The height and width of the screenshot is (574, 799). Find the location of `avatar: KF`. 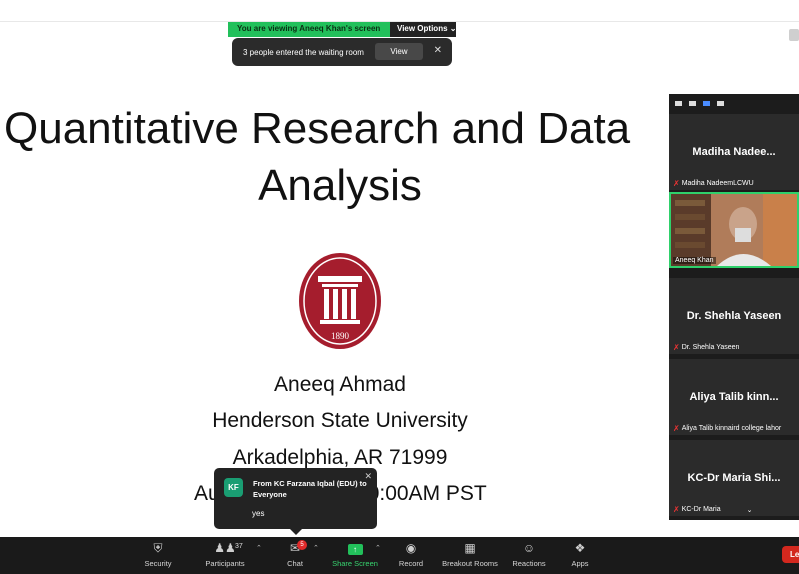

avatar: KF is located at coordinates (233, 487).